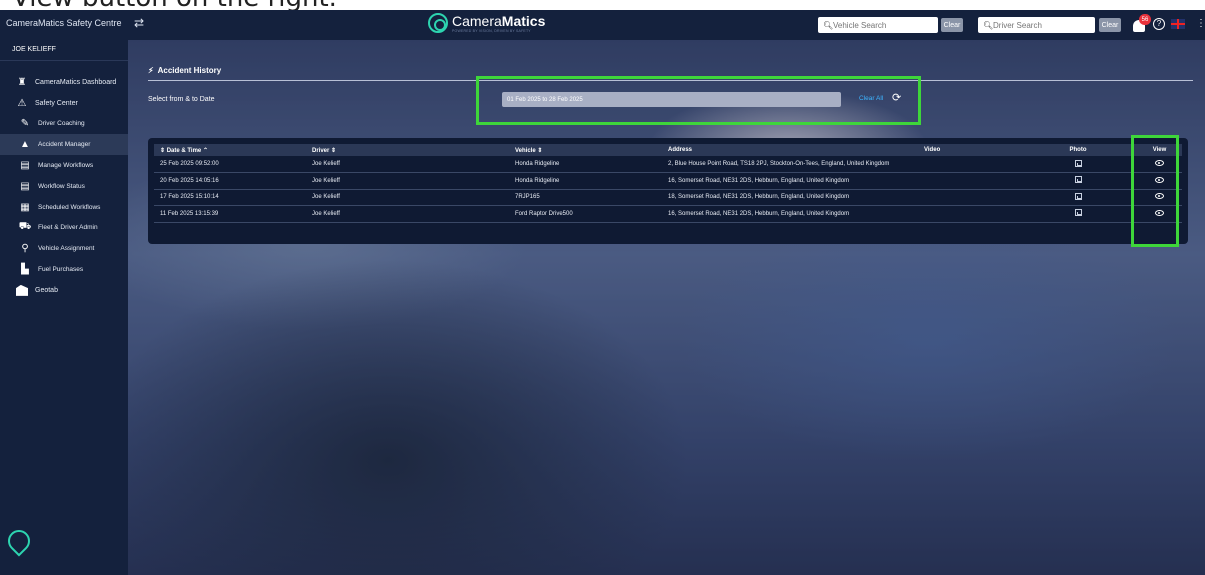  What do you see at coordinates (34, 49) in the screenshot?
I see `user-name: JOE KELIEFF` at bounding box center [34, 49].